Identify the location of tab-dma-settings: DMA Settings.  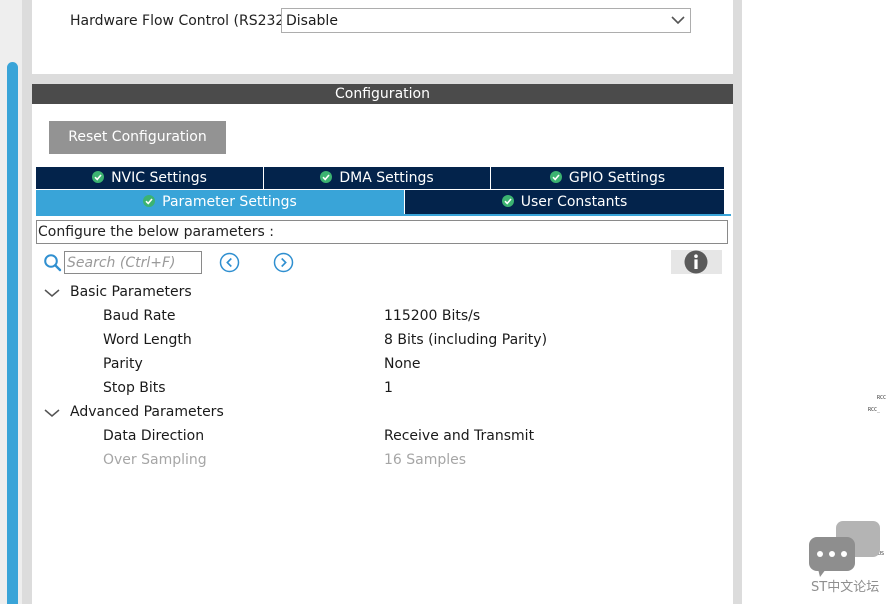
(377, 178).